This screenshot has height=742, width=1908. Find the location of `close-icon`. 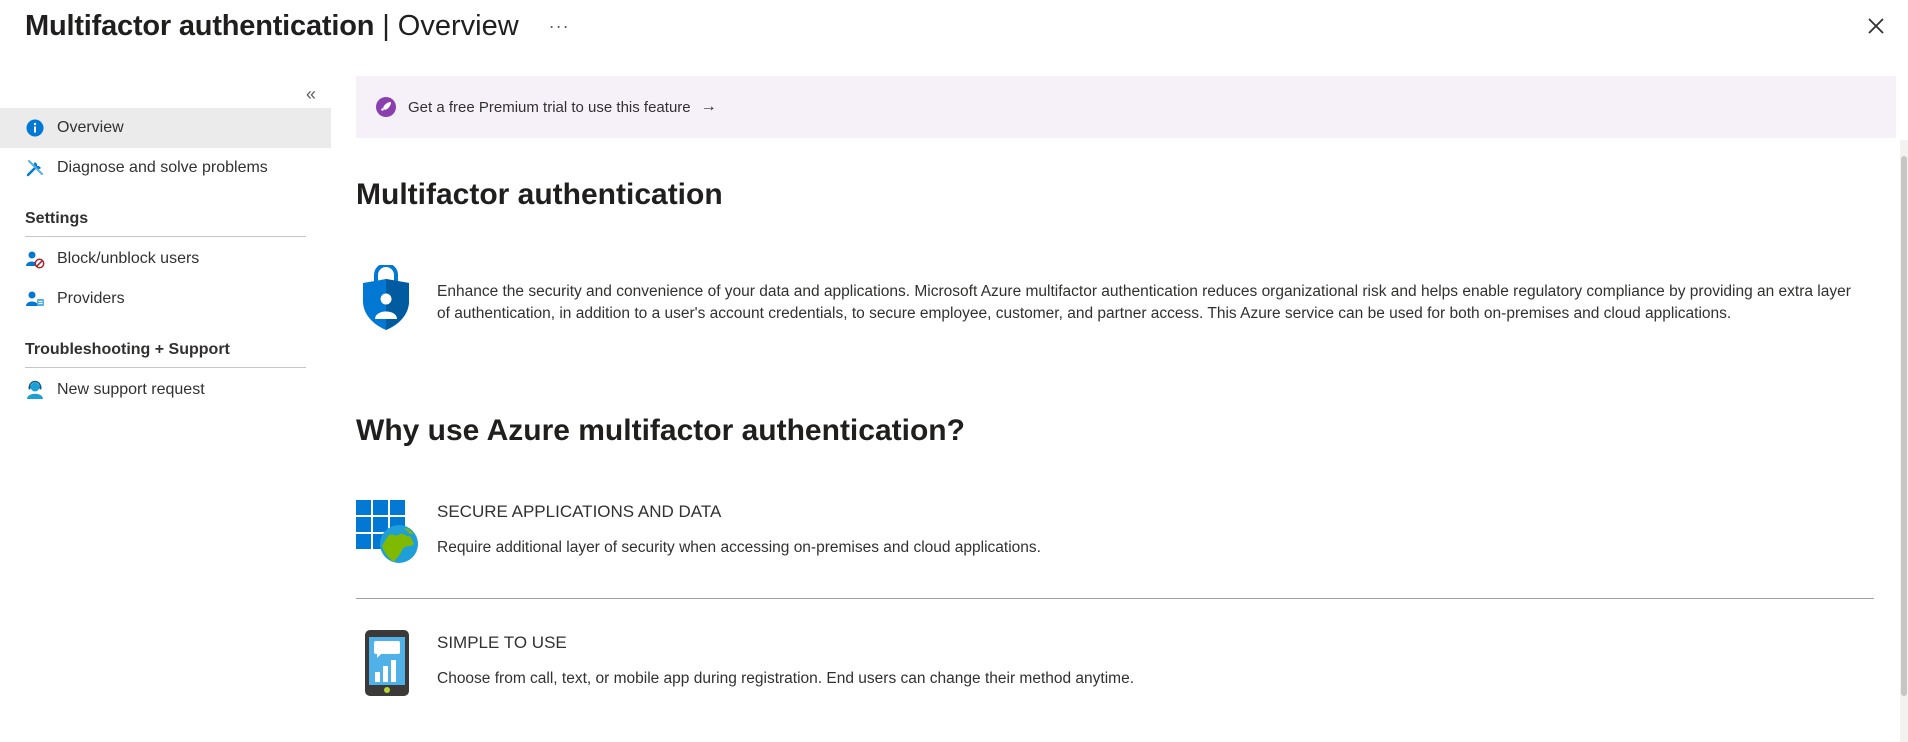

close-icon is located at coordinates (1876, 26).